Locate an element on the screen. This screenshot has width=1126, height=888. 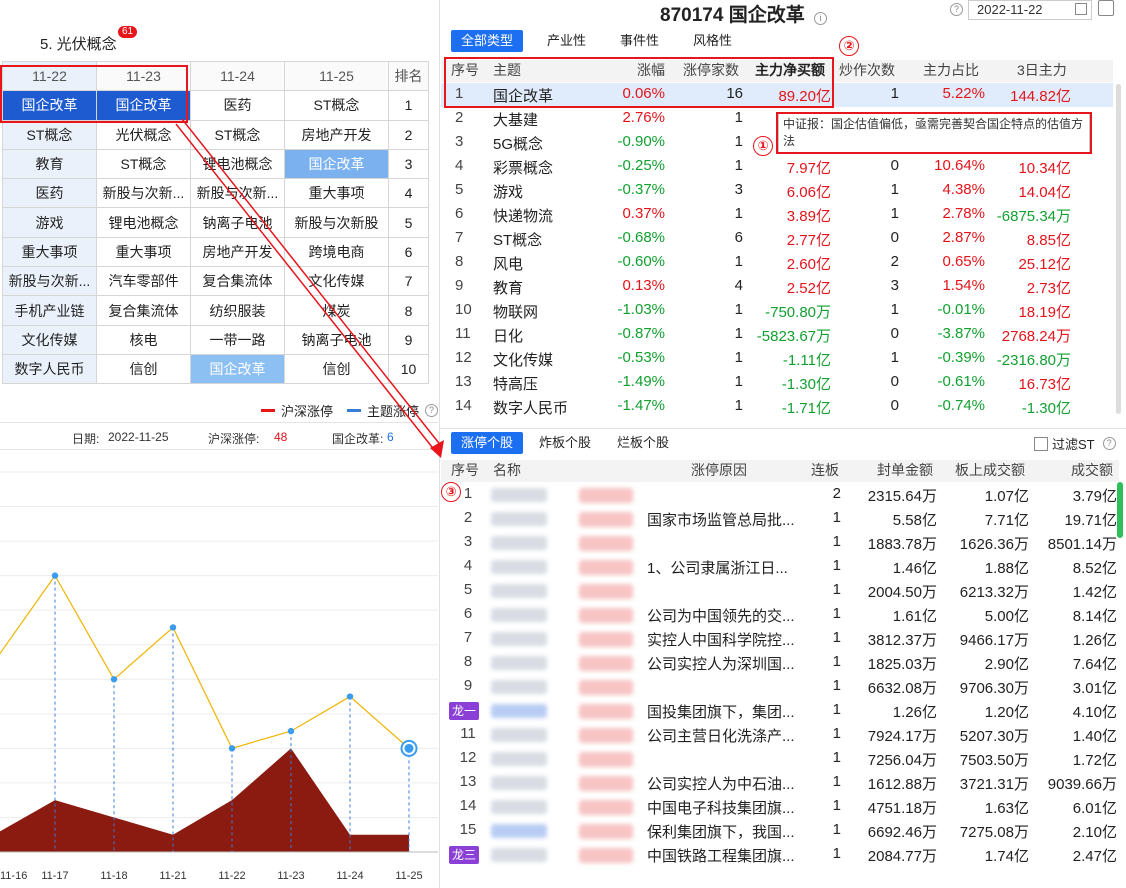
theme-scrollbar is located at coordinates (1118, 249).